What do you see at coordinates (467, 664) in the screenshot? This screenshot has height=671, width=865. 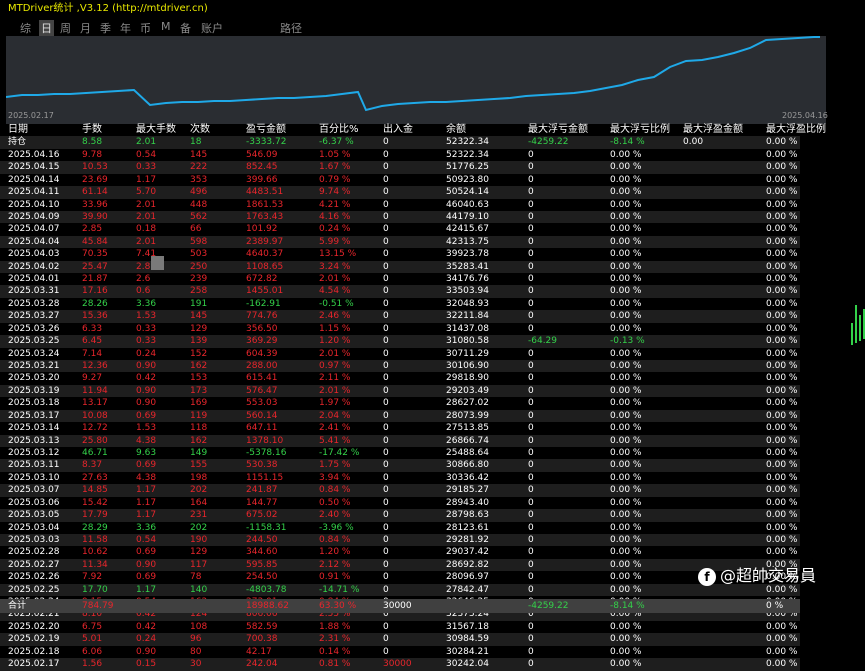 I see `cell-balance: 30242.04` at bounding box center [467, 664].